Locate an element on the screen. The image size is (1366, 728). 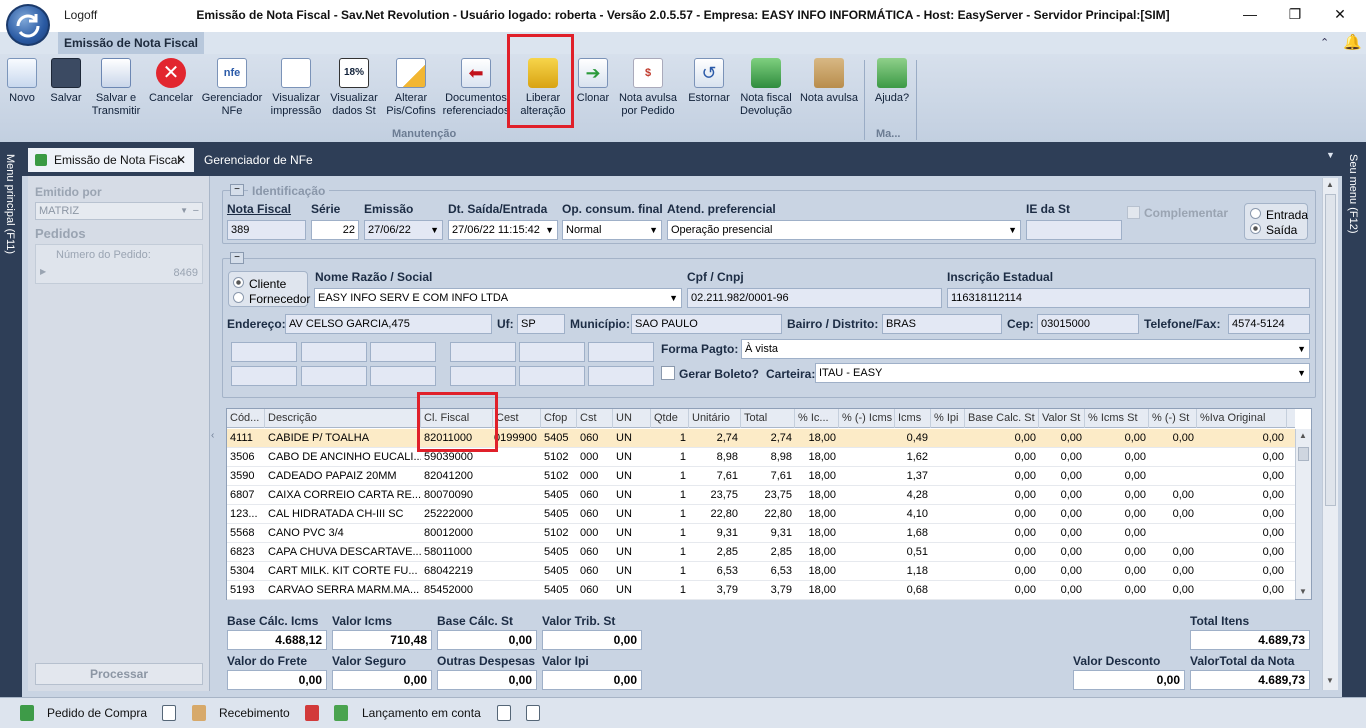
table-cell: CAL HIDRATADA CH-III SC is located at coordinates (343, 514).